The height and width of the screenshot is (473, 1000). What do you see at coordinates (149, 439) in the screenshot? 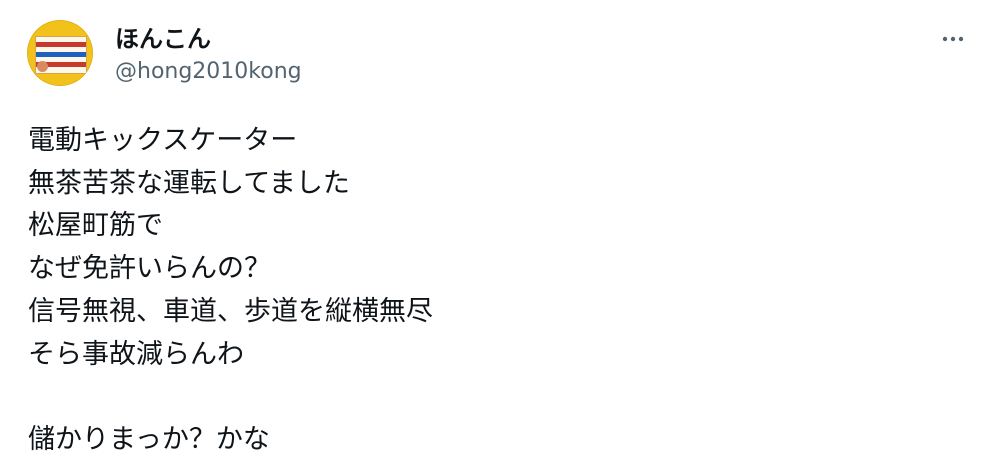
I see `tweet-line: 儲かりまっか？かな` at bounding box center [149, 439].